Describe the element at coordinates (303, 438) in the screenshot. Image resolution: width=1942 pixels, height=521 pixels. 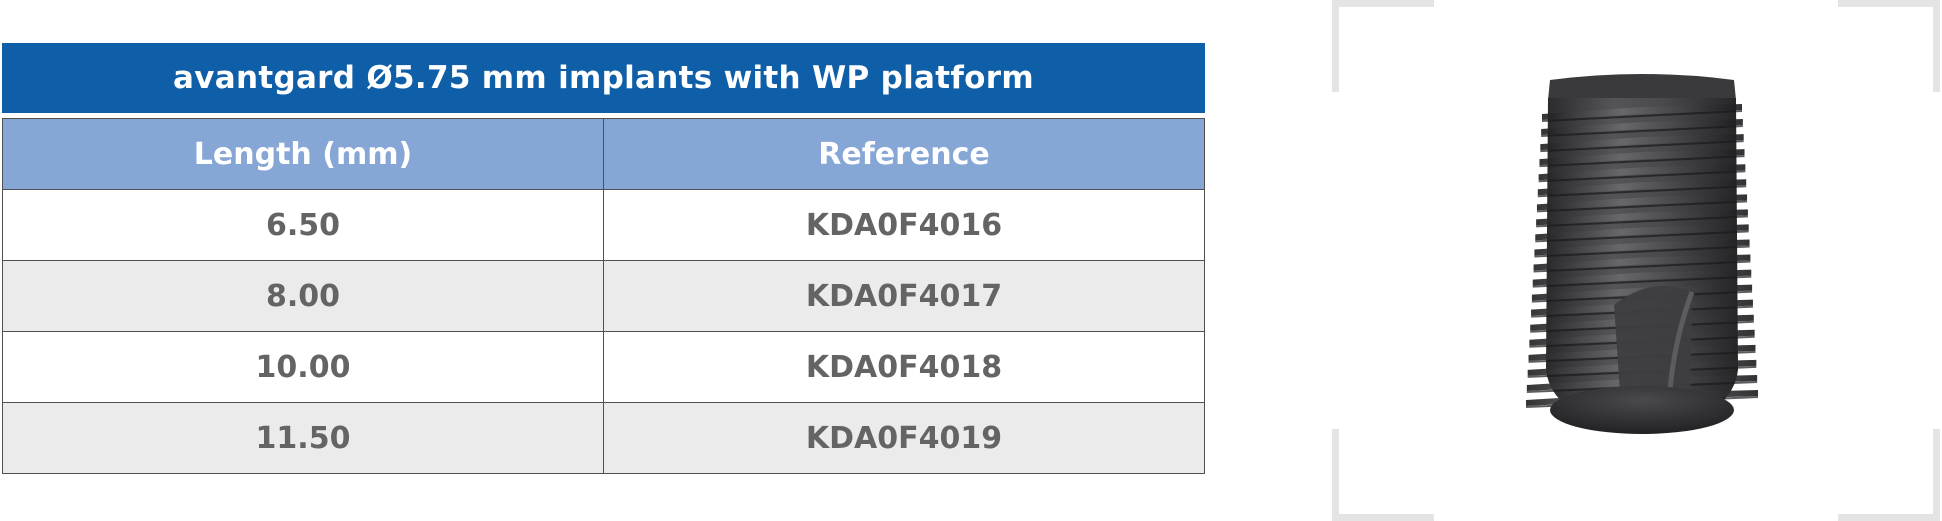
I see `length-cell: 11.50` at that location.